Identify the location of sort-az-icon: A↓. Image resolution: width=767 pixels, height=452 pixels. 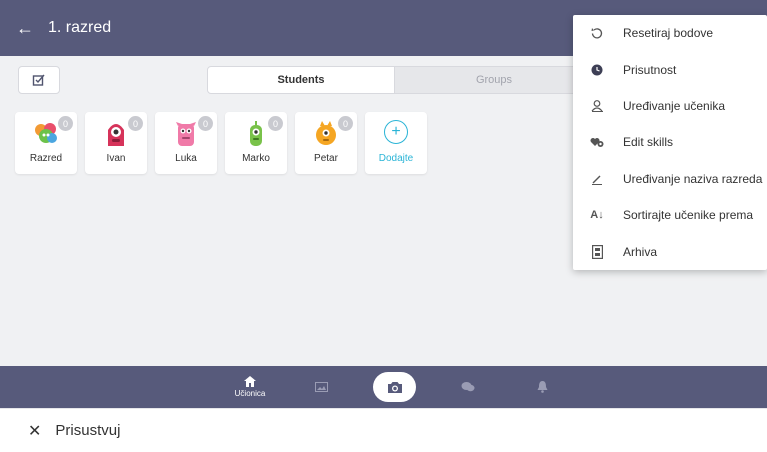
(597, 215).